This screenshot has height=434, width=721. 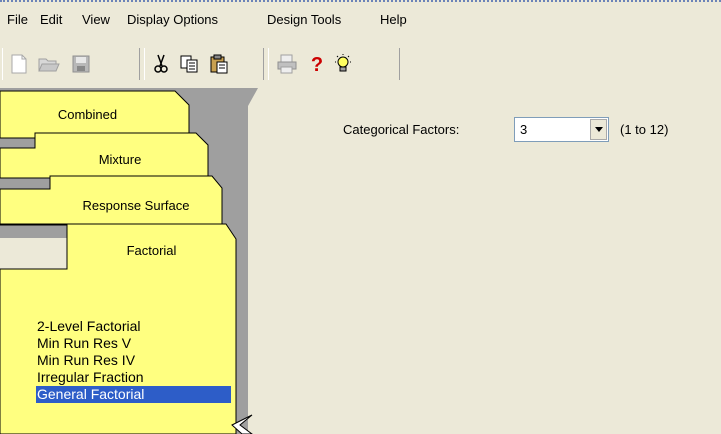 What do you see at coordinates (644, 129) in the screenshot?
I see `categorical-factors-range: (1 to 12)` at bounding box center [644, 129].